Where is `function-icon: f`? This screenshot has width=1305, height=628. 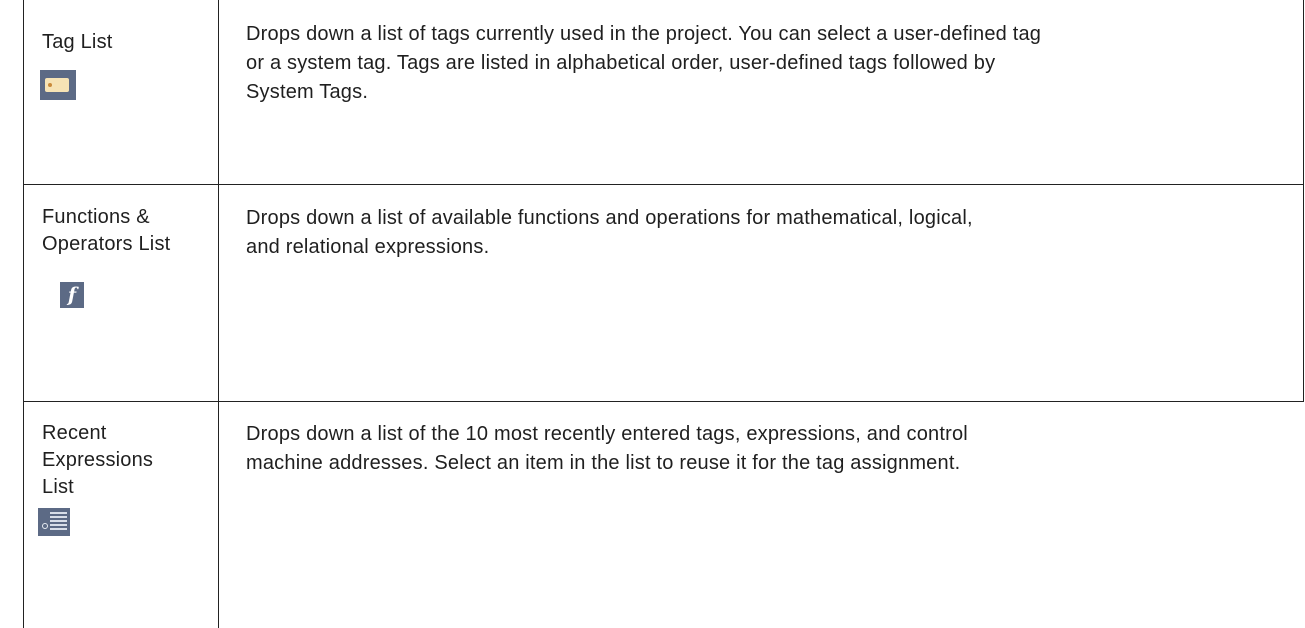
function-icon: f is located at coordinates (72, 295).